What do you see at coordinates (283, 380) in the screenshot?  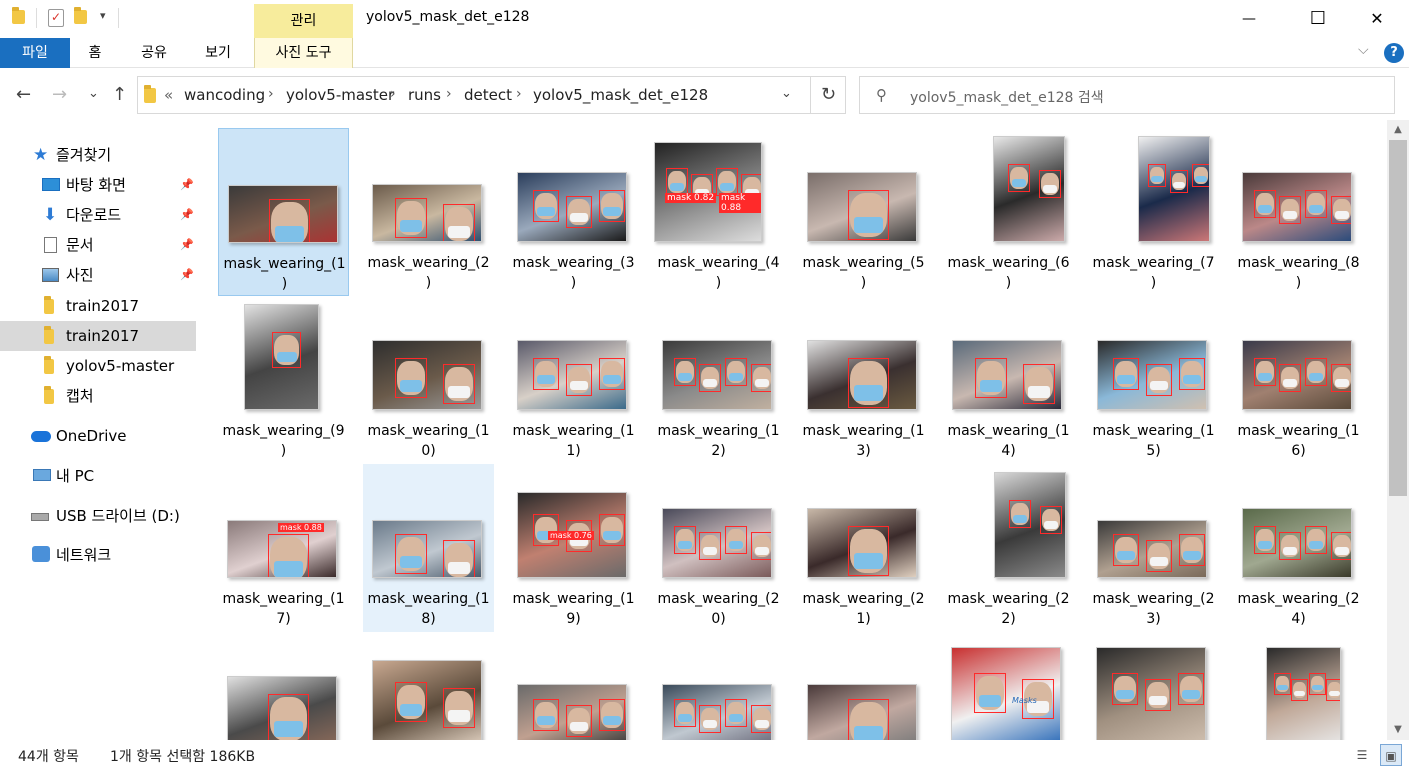 I see `file-item: mask_wearing_(9)` at bounding box center [283, 380].